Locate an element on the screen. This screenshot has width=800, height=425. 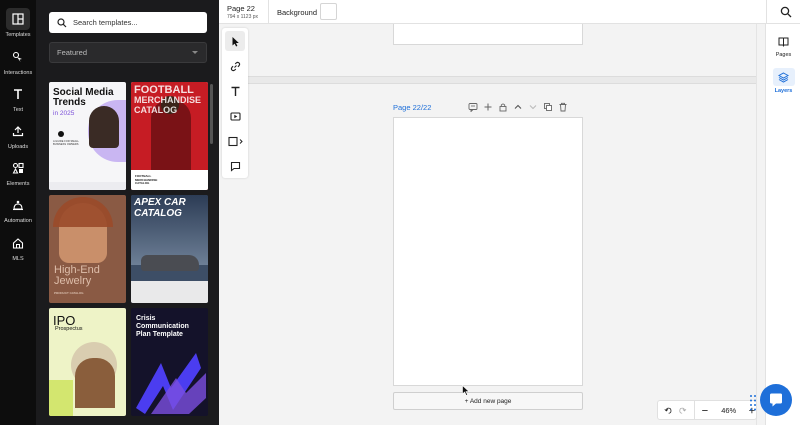
select-tool is located at coordinates (235, 41).